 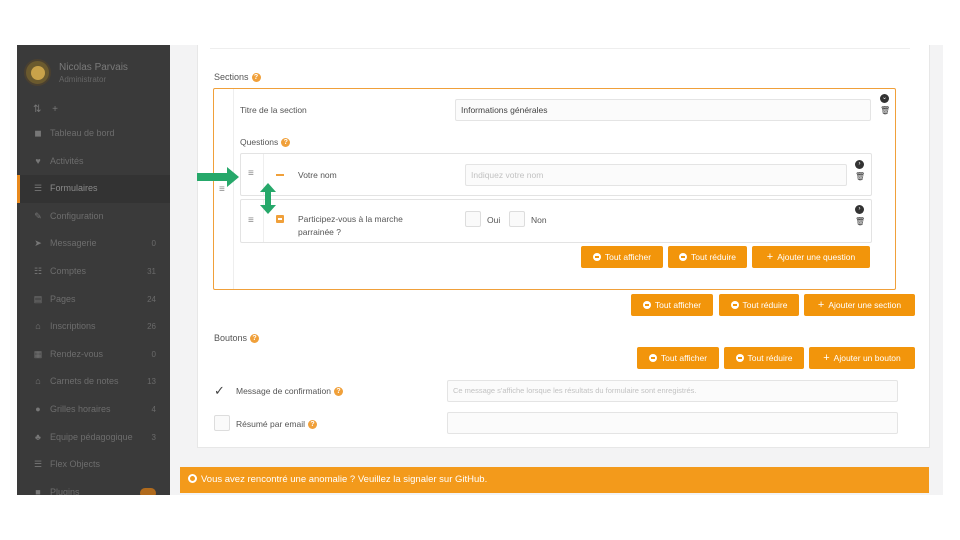 What do you see at coordinates (884, 98) in the screenshot?
I see `collapse-section-icon: ⌄` at bounding box center [884, 98].